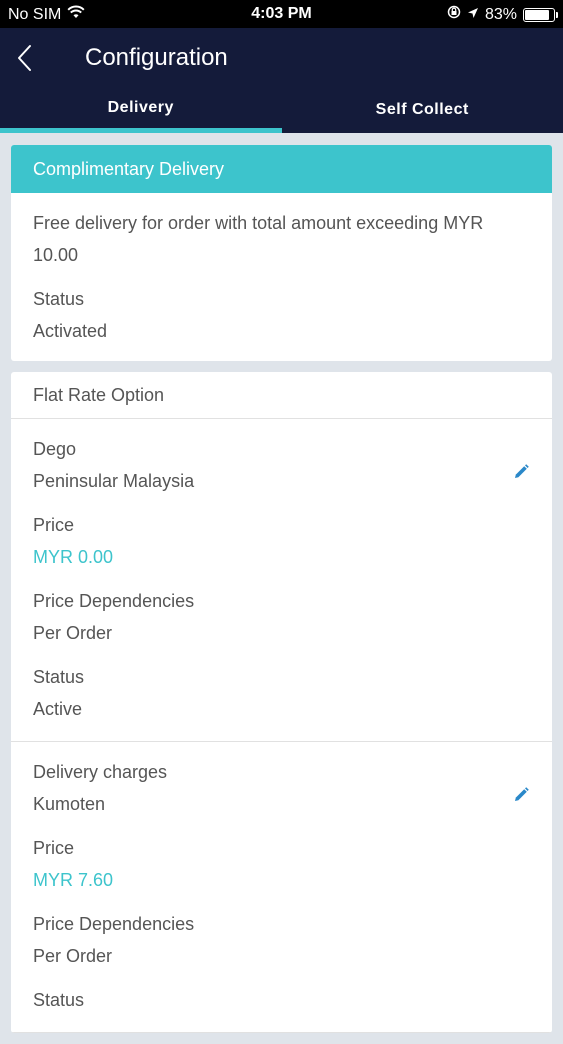 The width and height of the screenshot is (563, 1044). What do you see at coordinates (281, 395) in the screenshot?
I see `flat-rate-title: Flat Rate Option` at bounding box center [281, 395].